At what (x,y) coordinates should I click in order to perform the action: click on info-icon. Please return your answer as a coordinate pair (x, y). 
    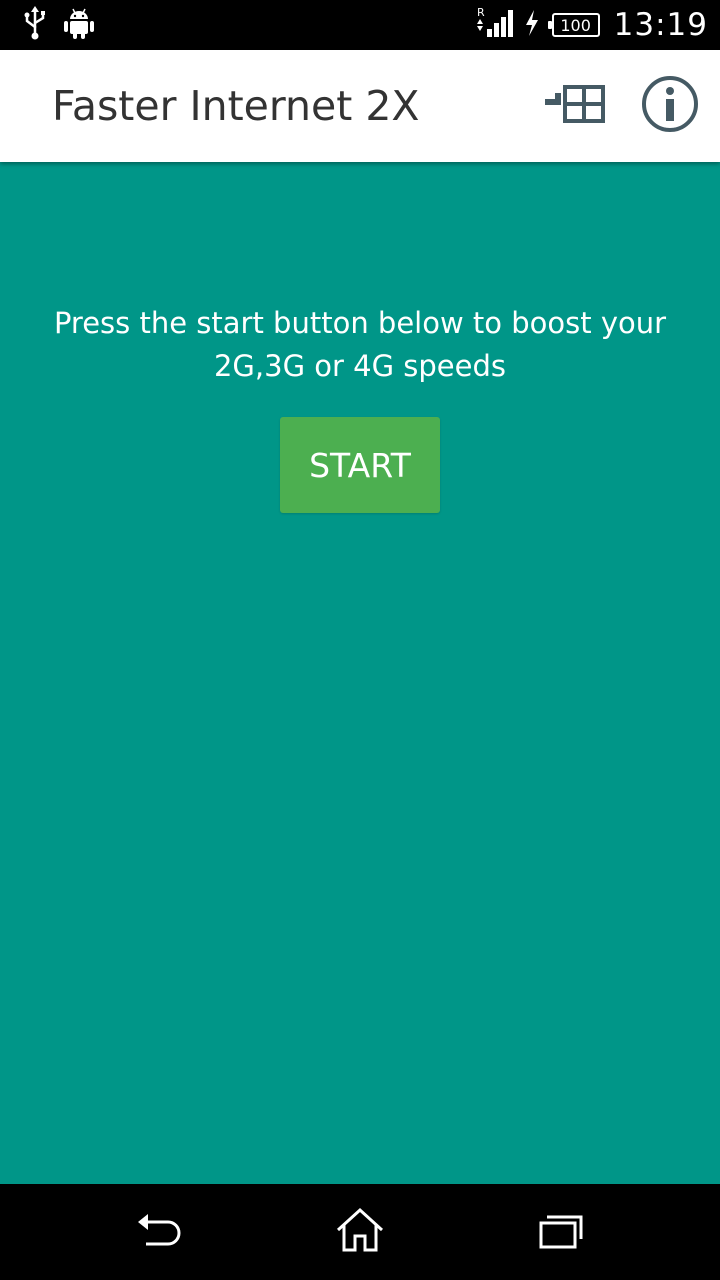
    Looking at the image, I should click on (670, 106).